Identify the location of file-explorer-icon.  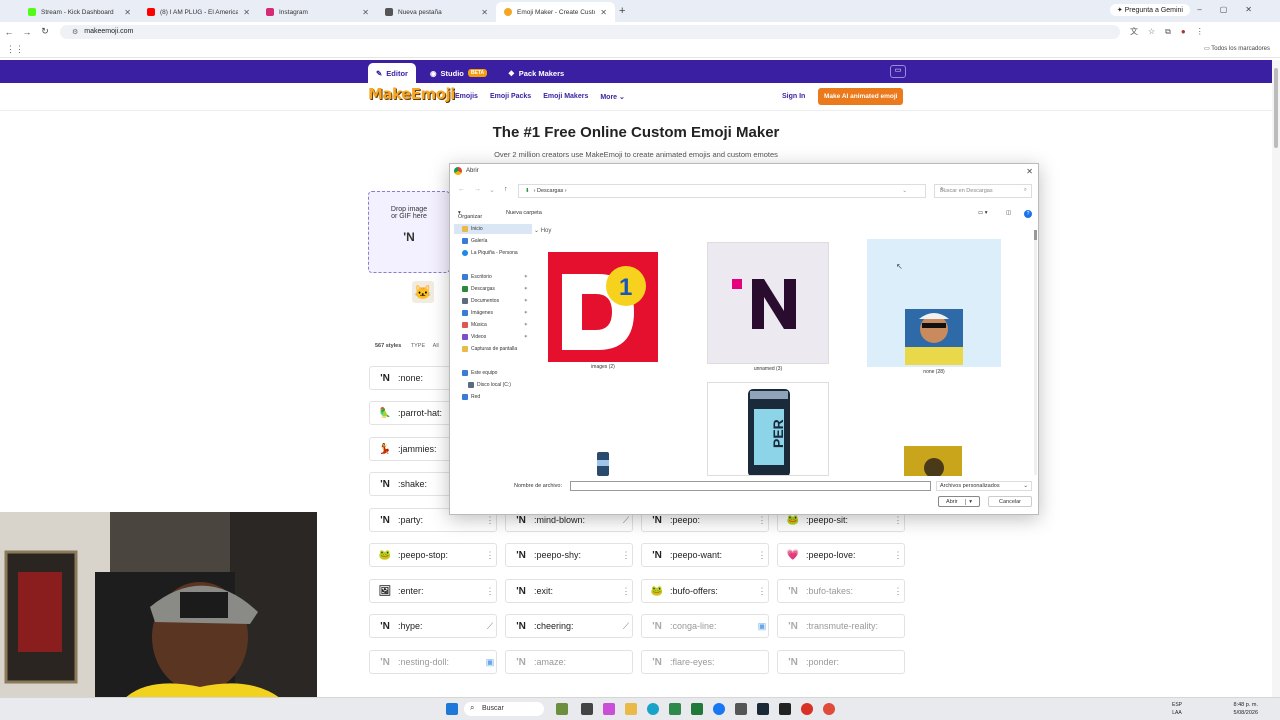
(631, 709).